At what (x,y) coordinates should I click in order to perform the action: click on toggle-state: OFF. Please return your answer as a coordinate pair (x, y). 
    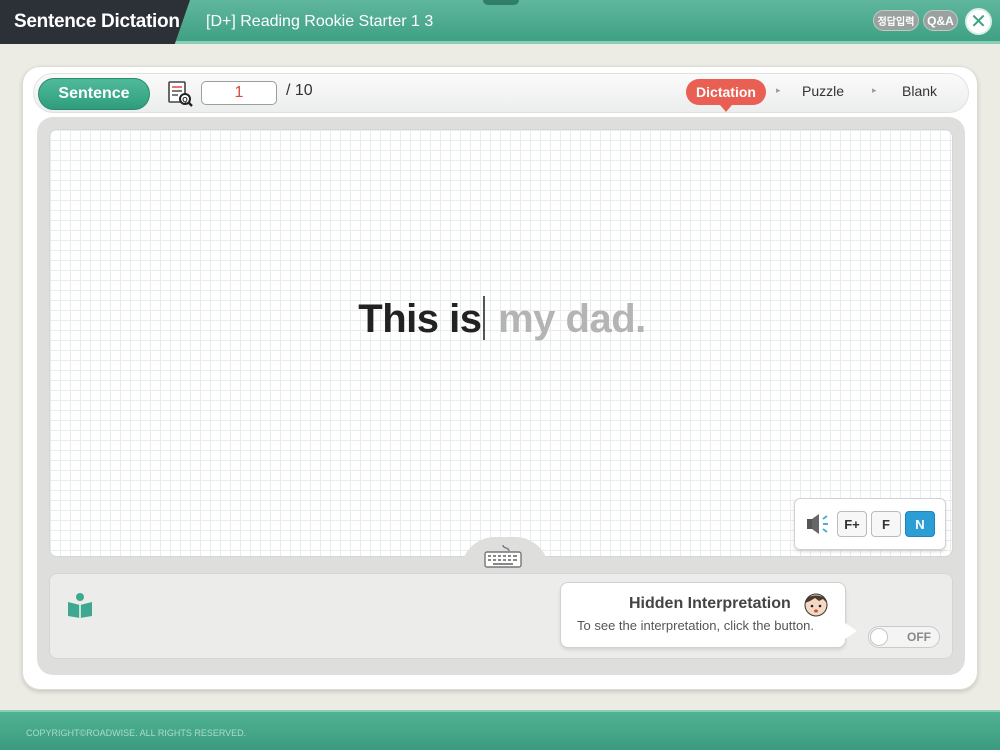
    Looking at the image, I should click on (919, 637).